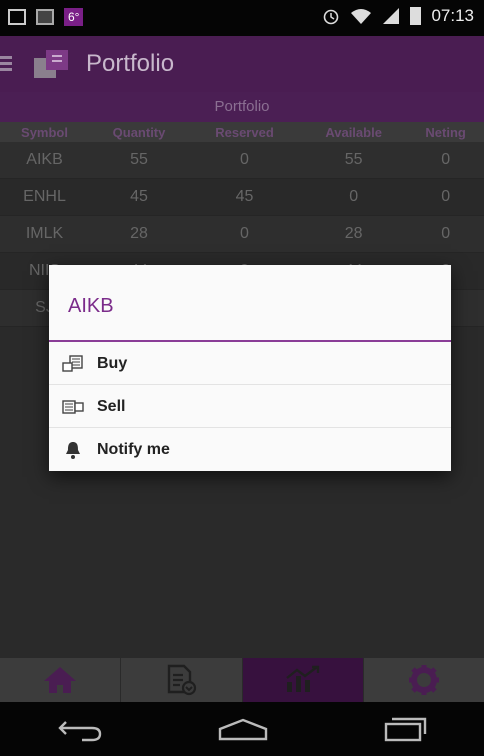 The height and width of the screenshot is (756, 484). What do you see at coordinates (111, 406) in the screenshot?
I see `sell-label: Sell` at bounding box center [111, 406].